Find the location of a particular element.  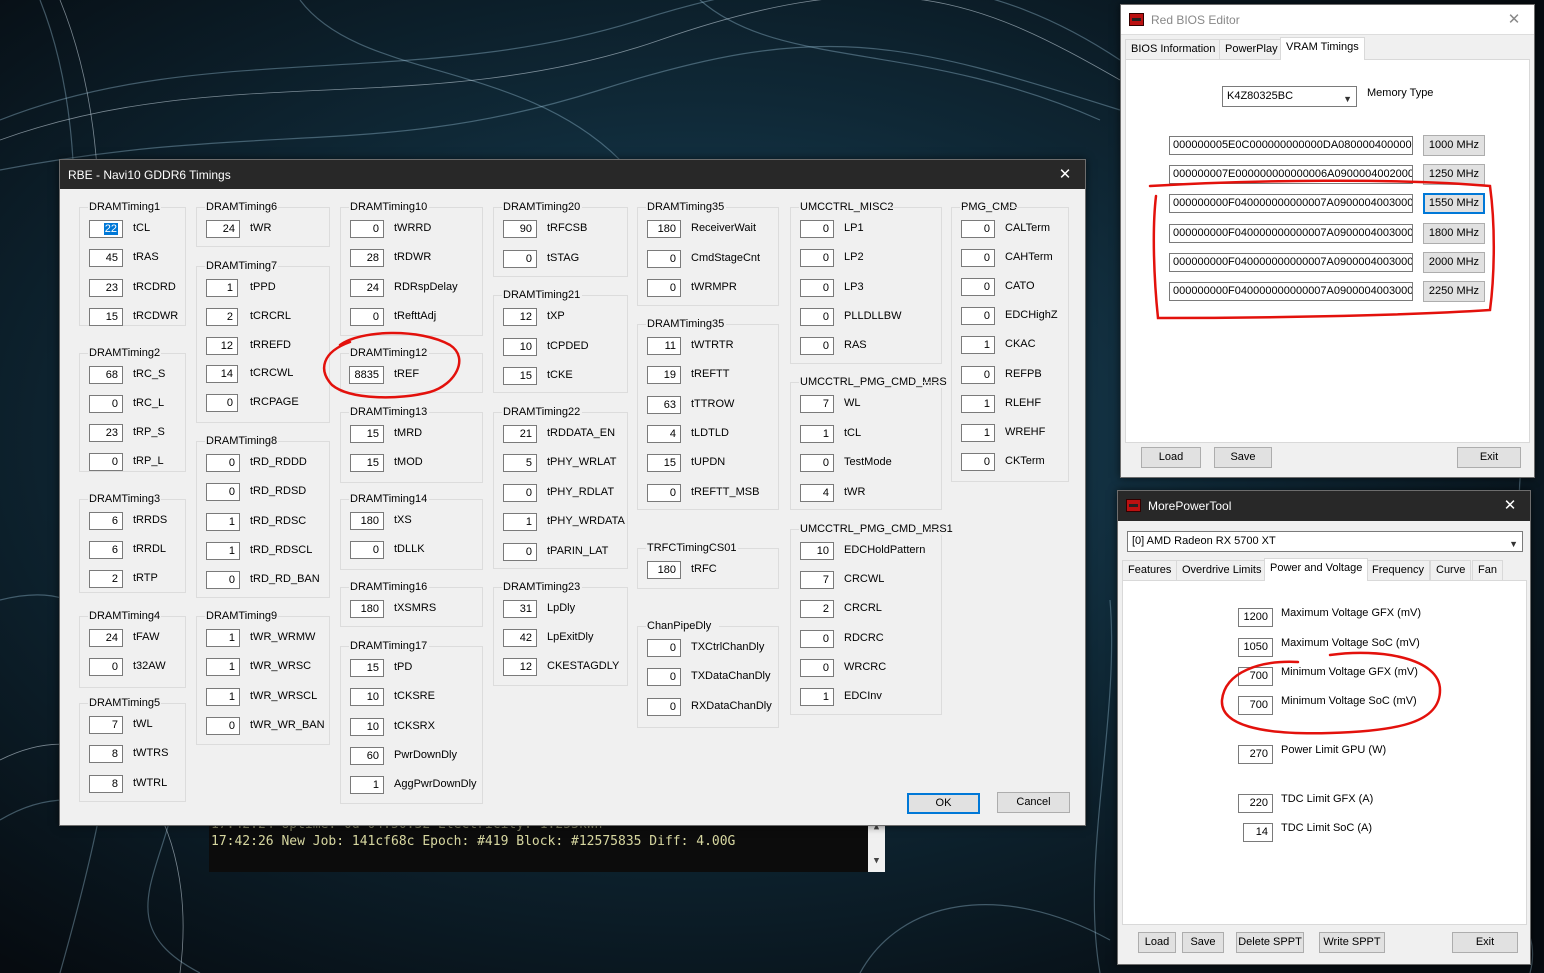

timing-hex-field: 000000007E000000000000006A0900004002000 is located at coordinates (1291, 175).